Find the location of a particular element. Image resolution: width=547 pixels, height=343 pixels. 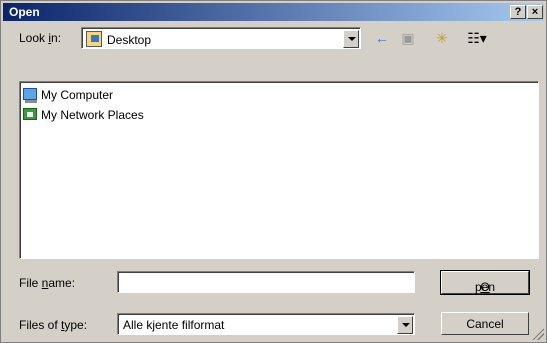

files-of-type-value: Alle kjente filformat is located at coordinates (174, 325).